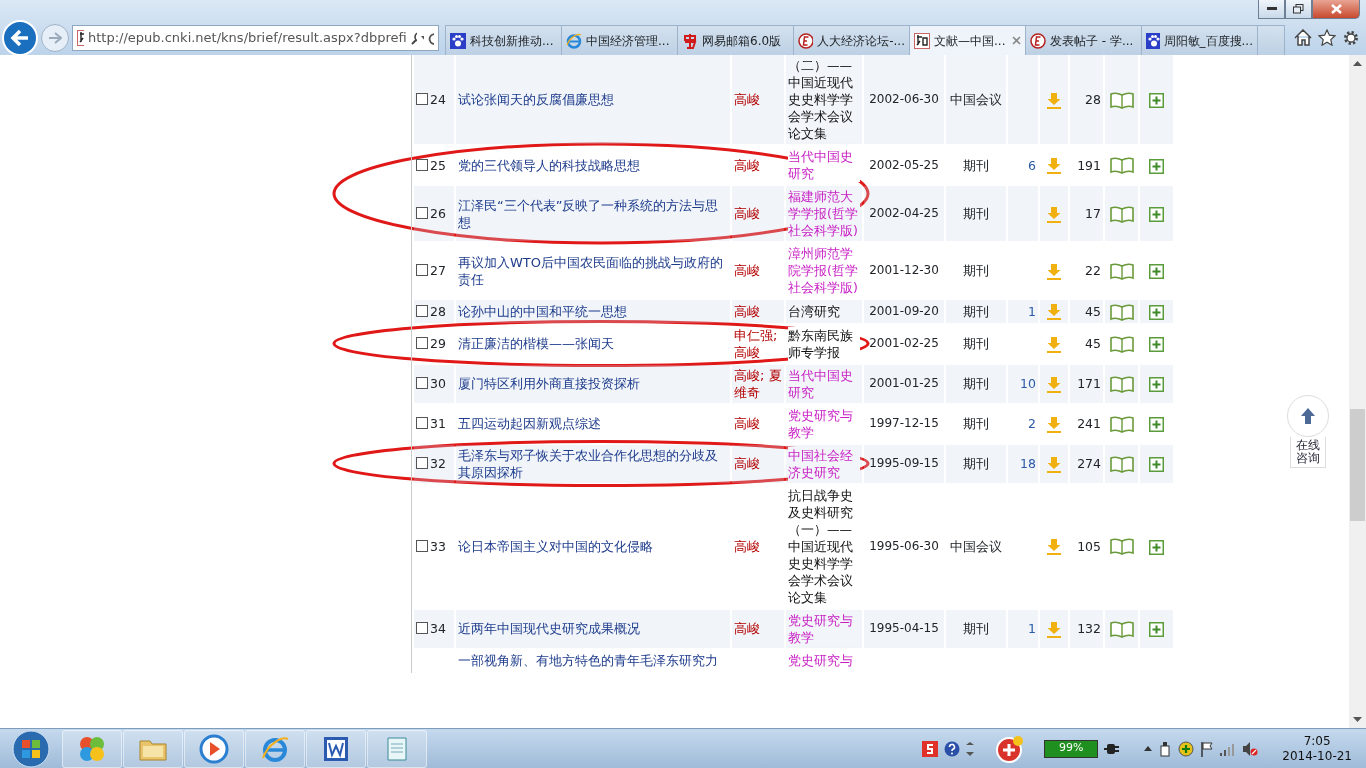  Describe the element at coordinates (1009, 748) in the screenshot. I see `security-shield-icon` at that location.